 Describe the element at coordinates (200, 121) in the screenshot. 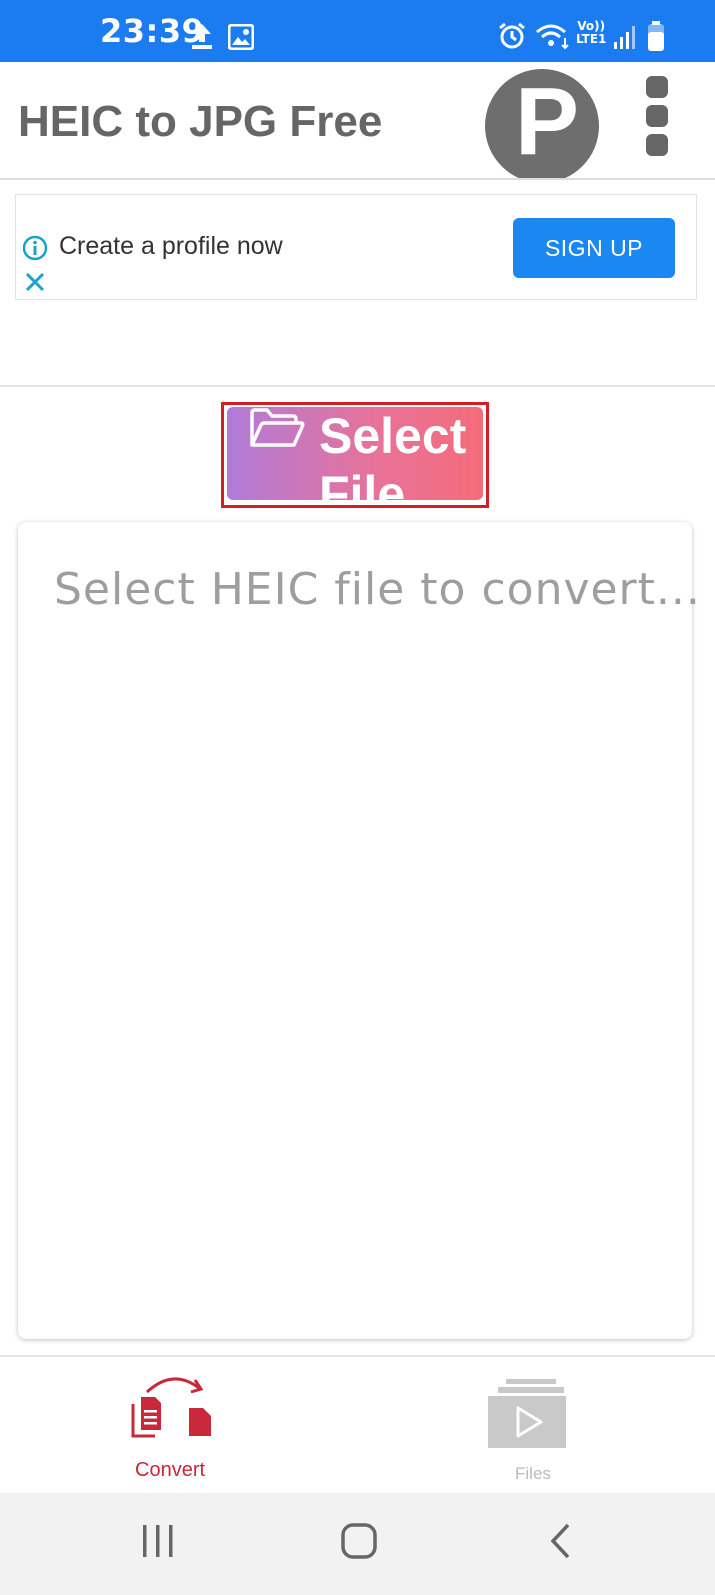

I see `app-title: HEIC to JPG Free` at that location.